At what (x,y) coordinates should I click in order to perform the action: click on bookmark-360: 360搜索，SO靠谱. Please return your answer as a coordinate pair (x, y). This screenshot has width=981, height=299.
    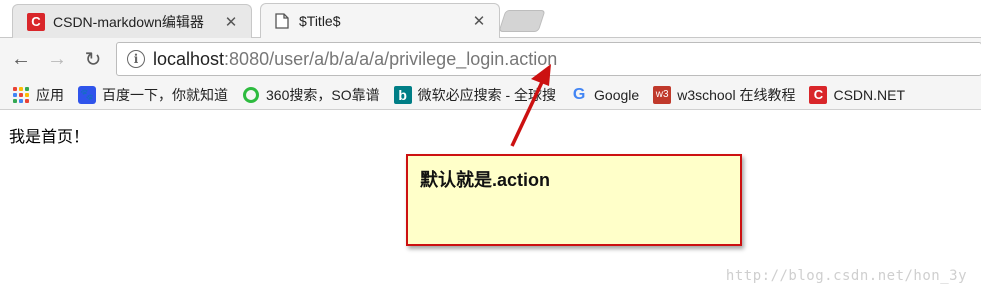
    Looking at the image, I should click on (311, 95).